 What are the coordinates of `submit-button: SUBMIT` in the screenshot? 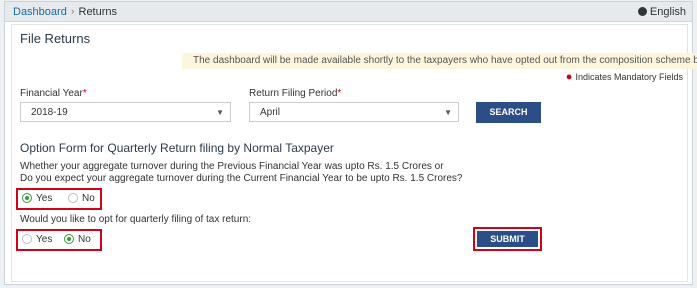 It's located at (507, 239).